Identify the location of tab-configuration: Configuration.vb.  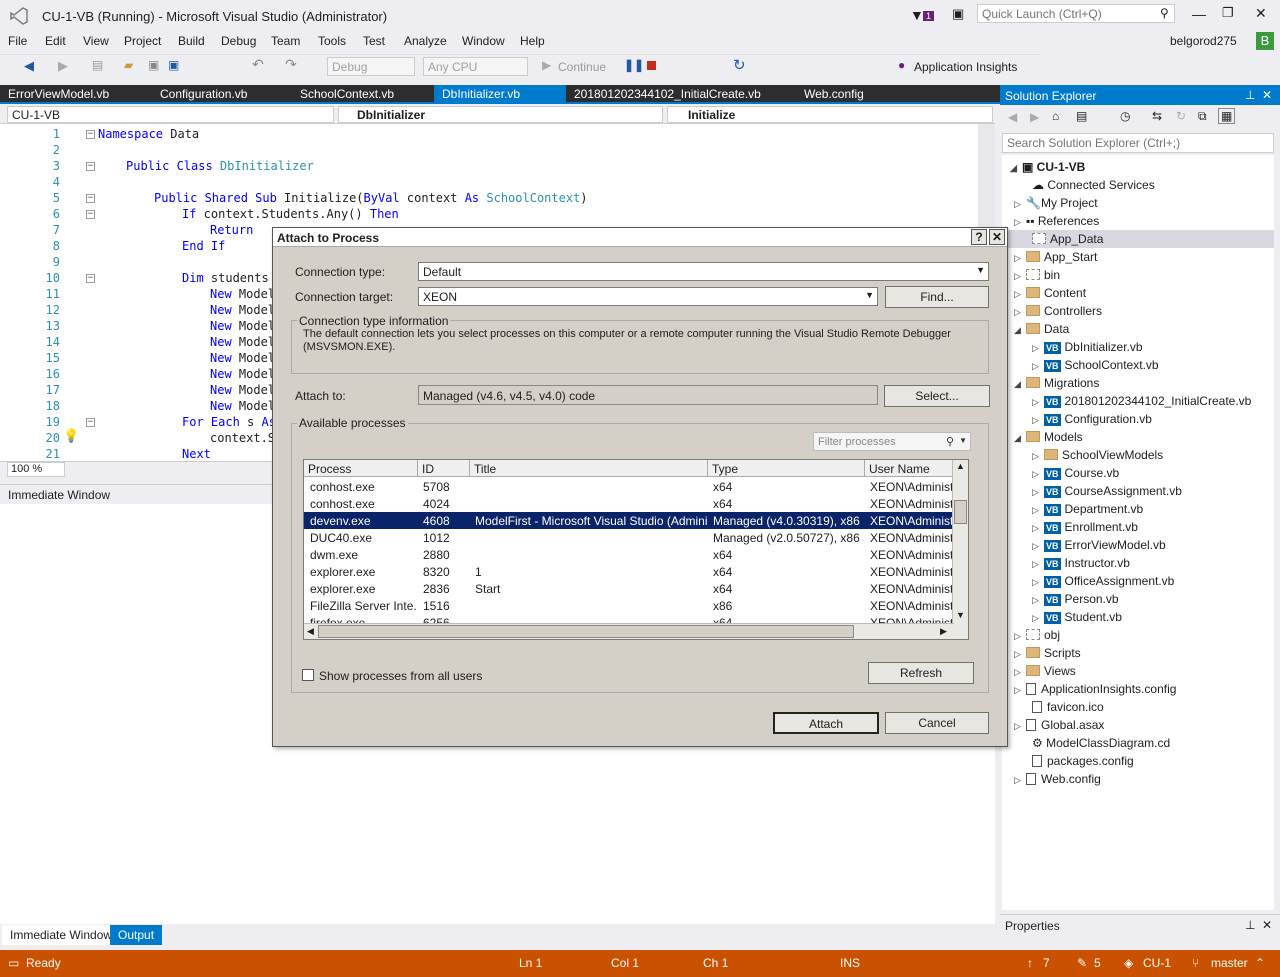
(222, 94).